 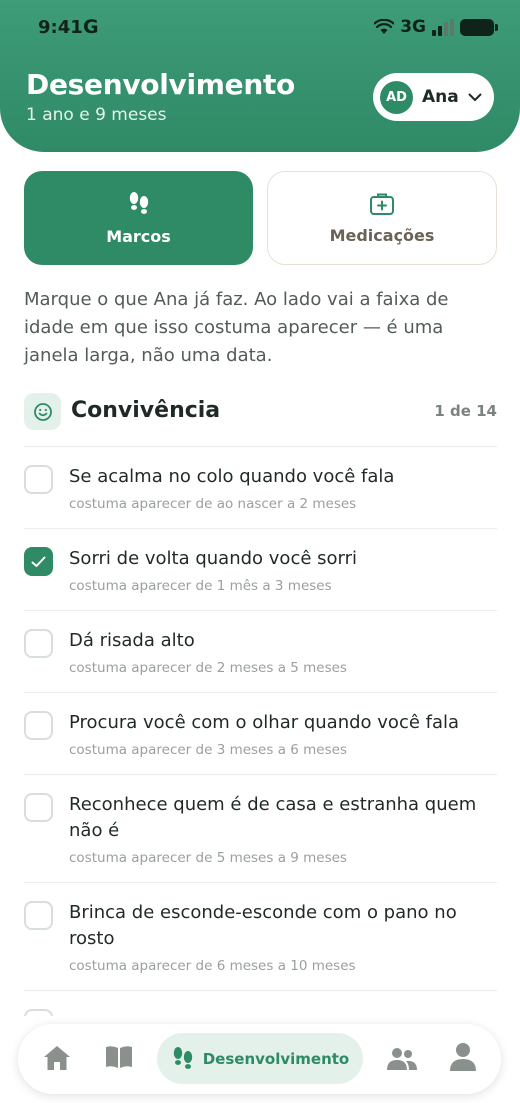 What do you see at coordinates (463, 1057) in the screenshot?
I see `person-icon` at bounding box center [463, 1057].